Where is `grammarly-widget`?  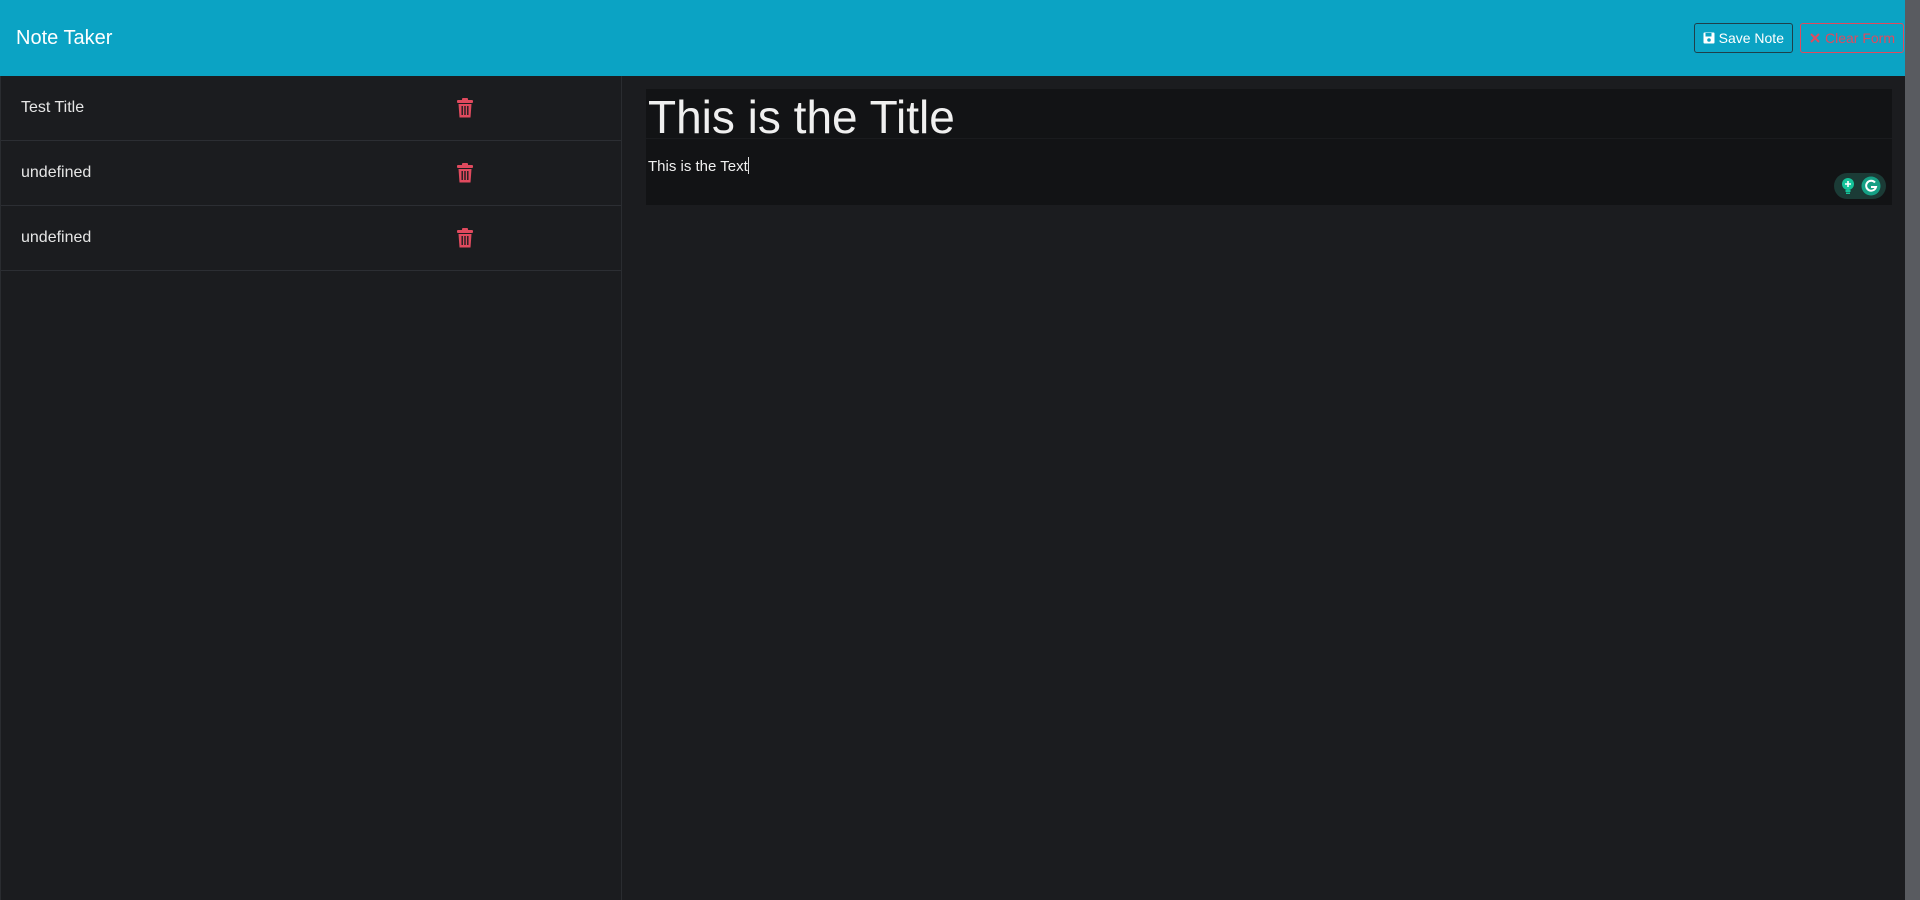 grammarly-widget is located at coordinates (1860, 186).